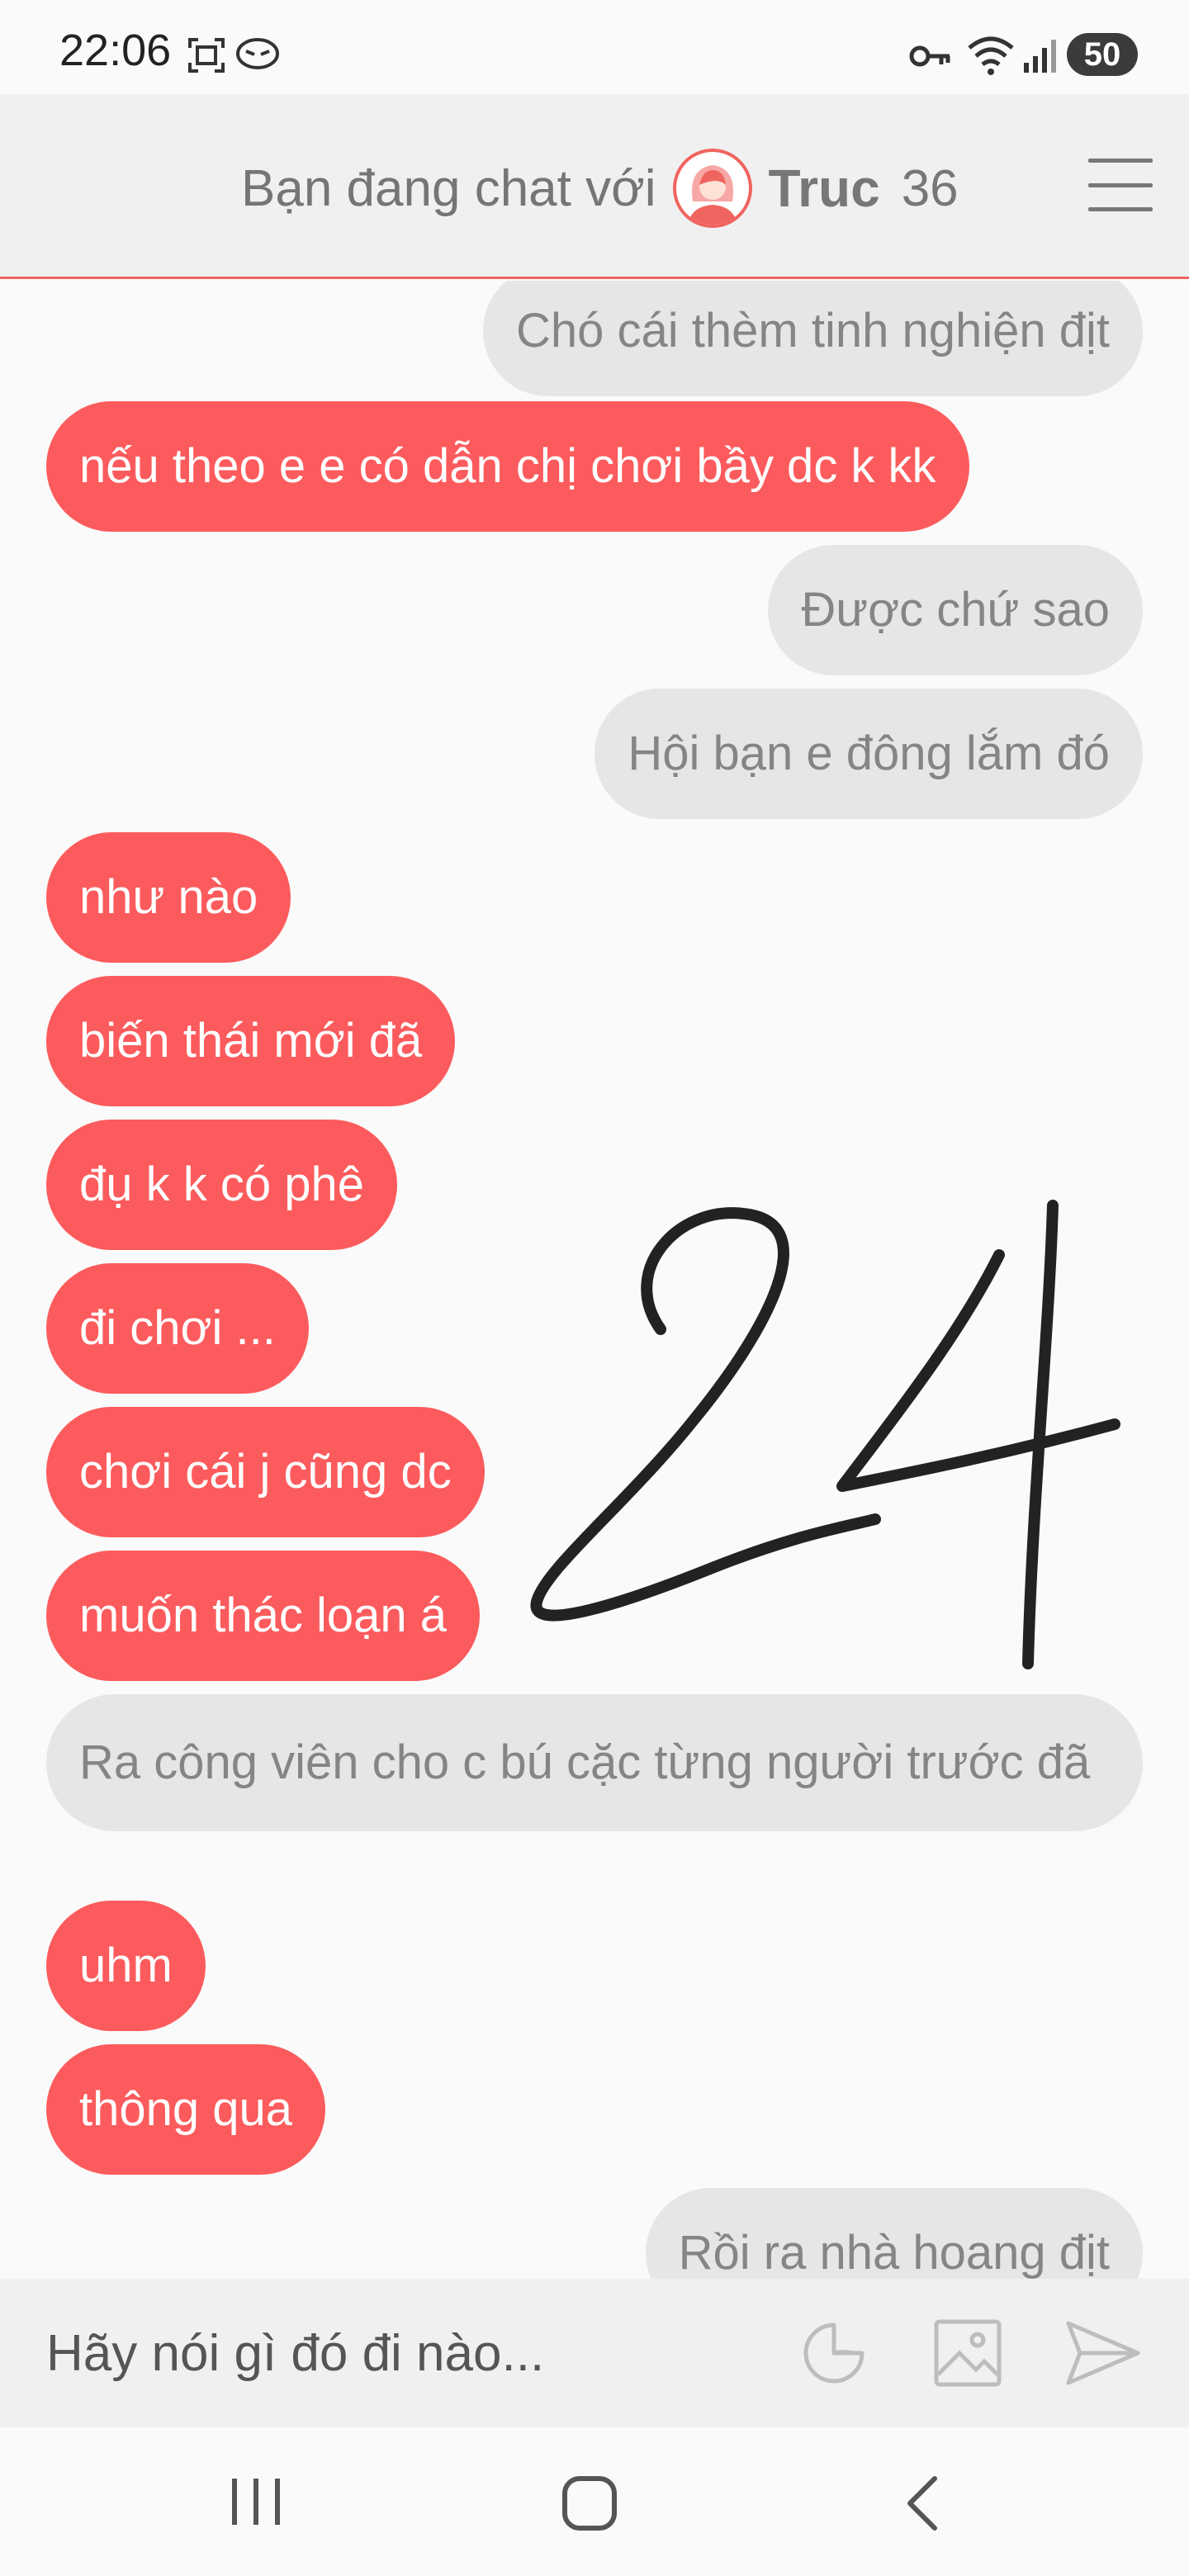 The height and width of the screenshot is (2576, 1189). Describe the element at coordinates (168, 897) in the screenshot. I see `message-sent: như nào` at that location.